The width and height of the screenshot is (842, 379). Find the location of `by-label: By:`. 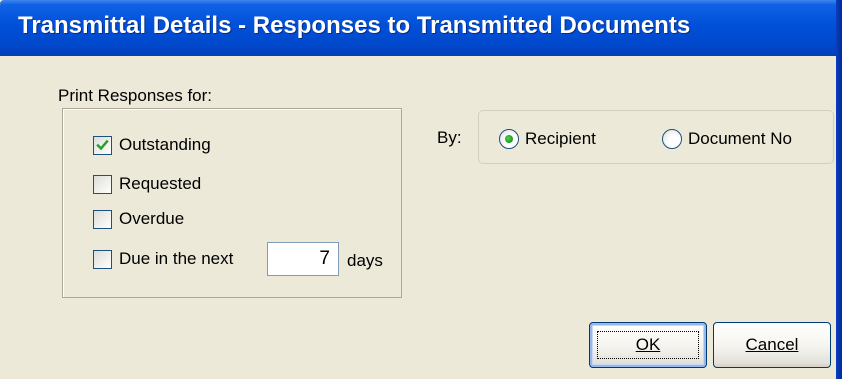

by-label: By: is located at coordinates (449, 137).